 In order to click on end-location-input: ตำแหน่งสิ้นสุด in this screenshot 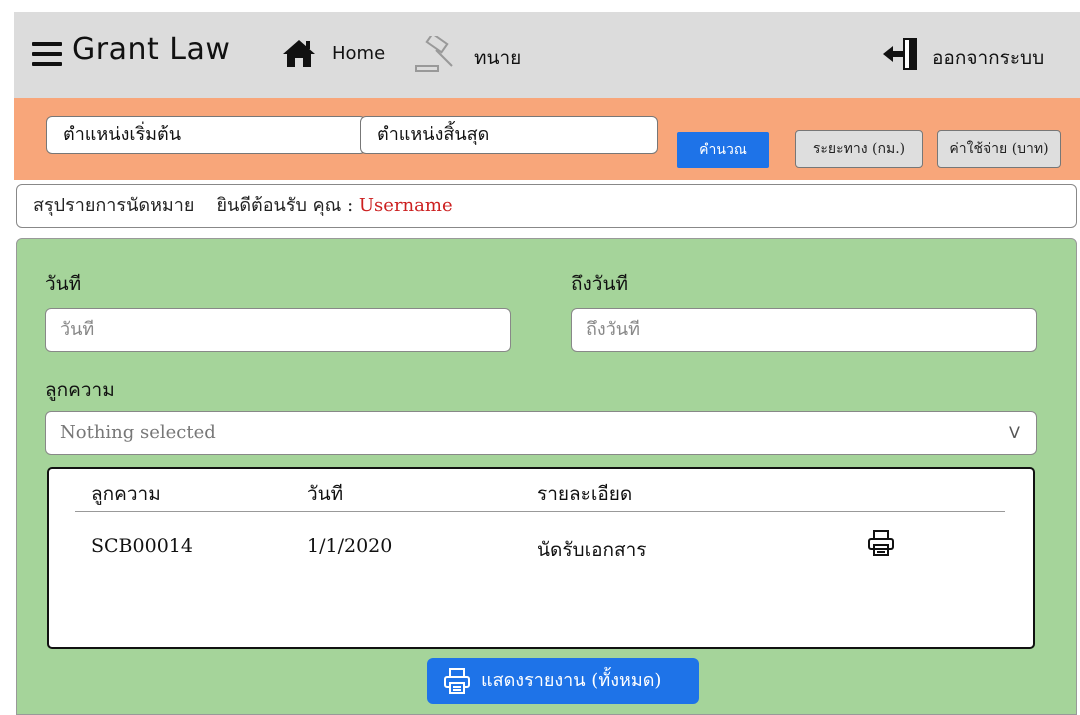, I will do `click(509, 135)`.